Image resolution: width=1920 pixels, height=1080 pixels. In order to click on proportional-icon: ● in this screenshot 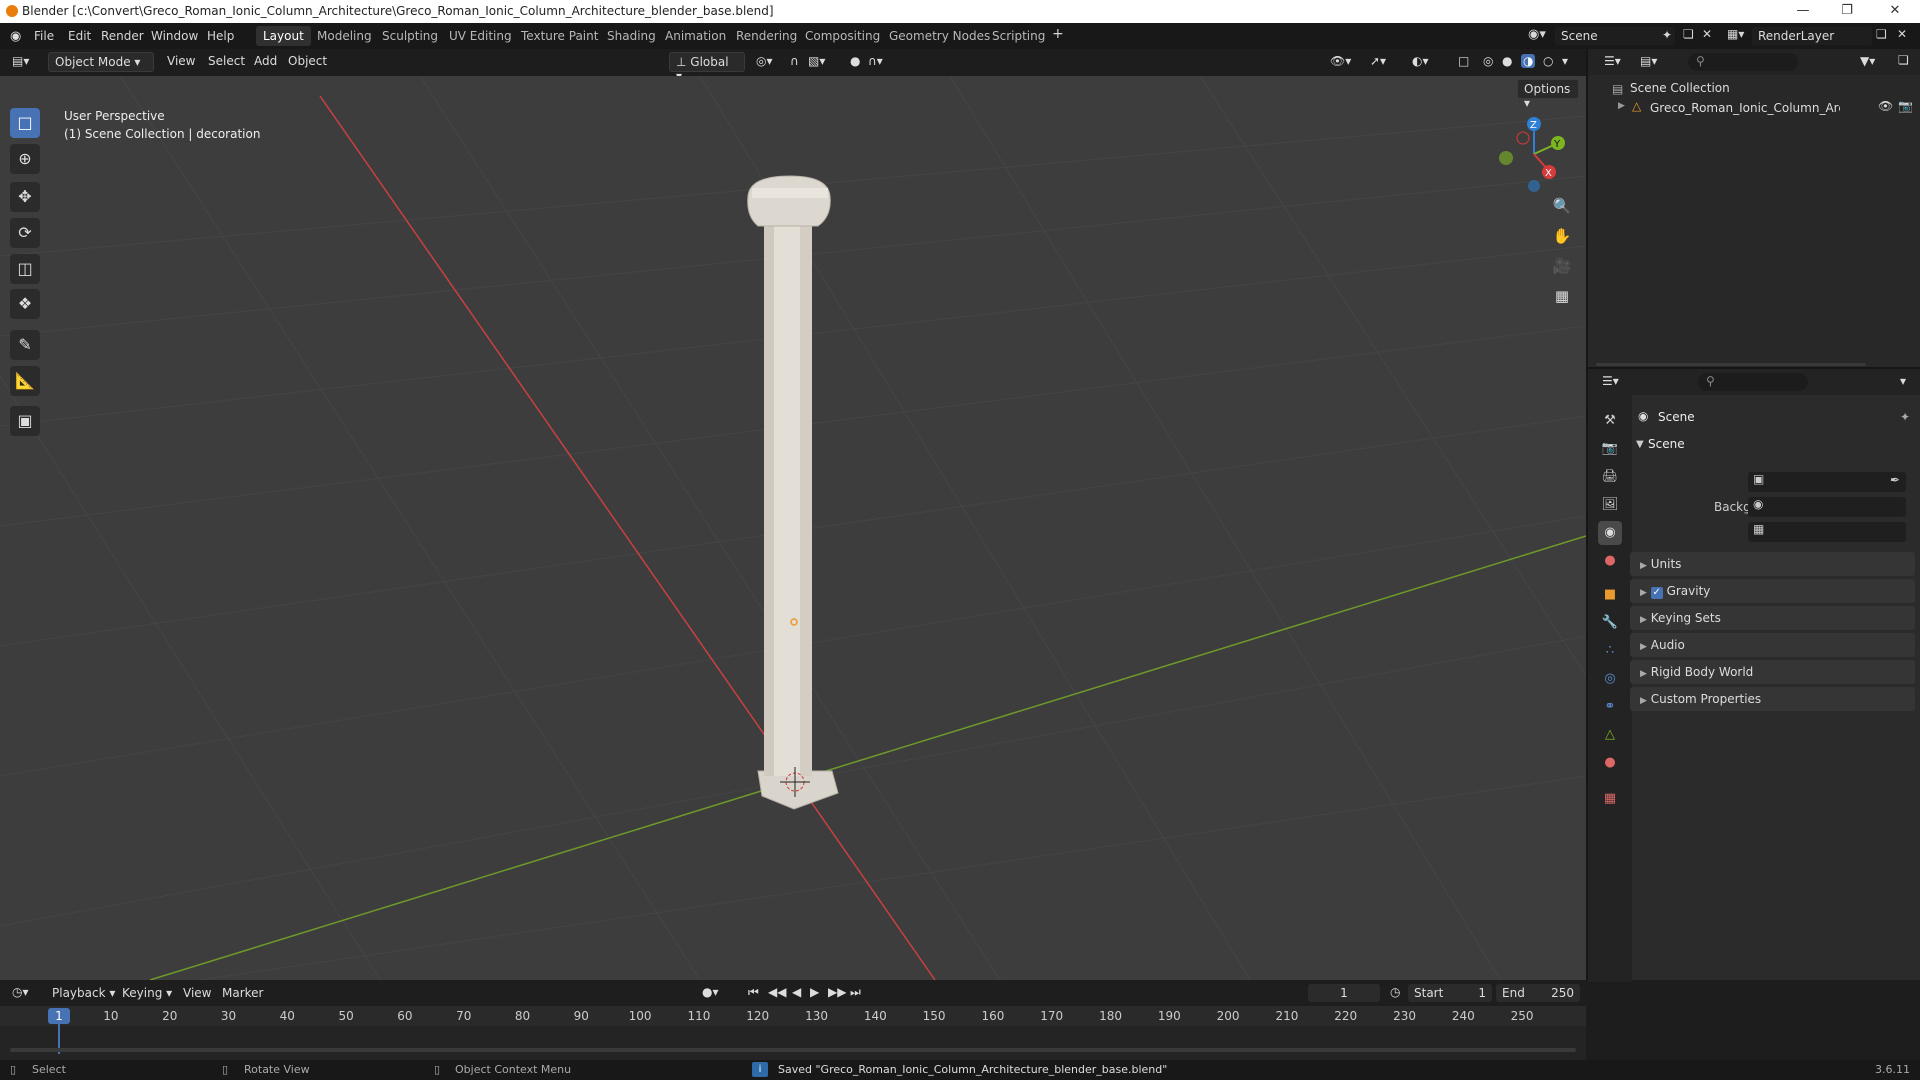, I will do `click(855, 61)`.